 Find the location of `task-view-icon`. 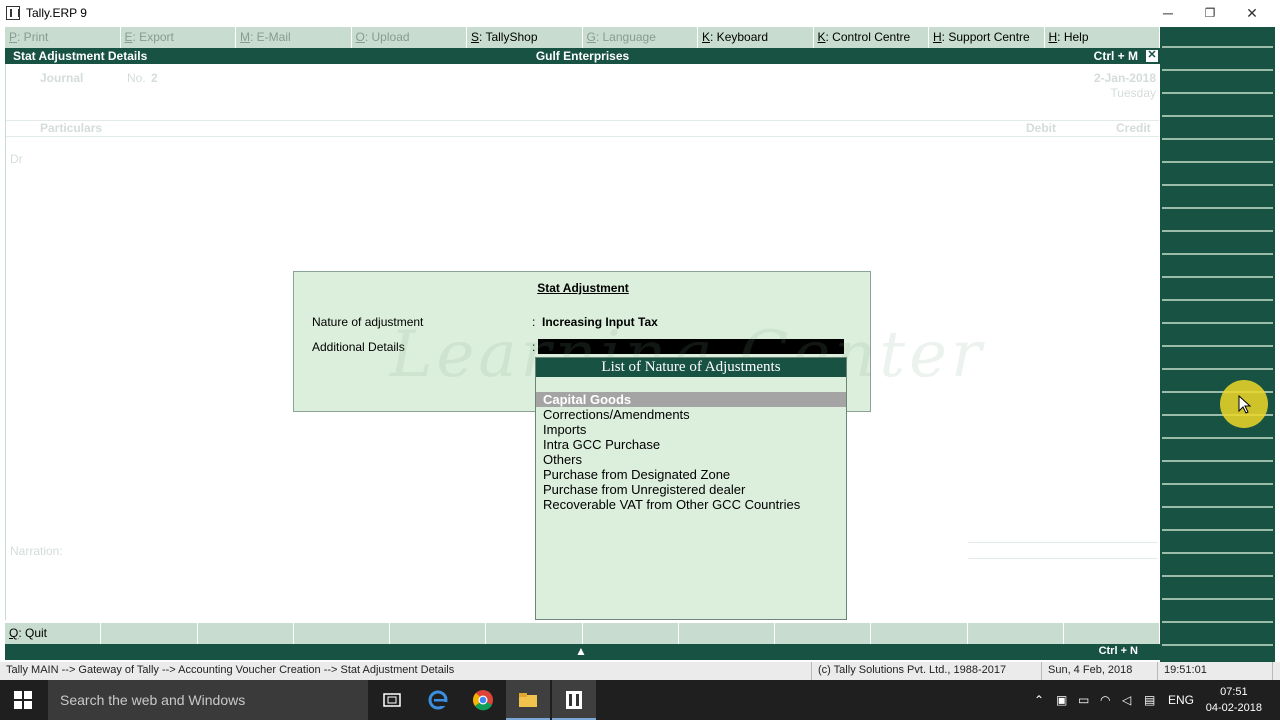

task-view-icon is located at coordinates (392, 700).